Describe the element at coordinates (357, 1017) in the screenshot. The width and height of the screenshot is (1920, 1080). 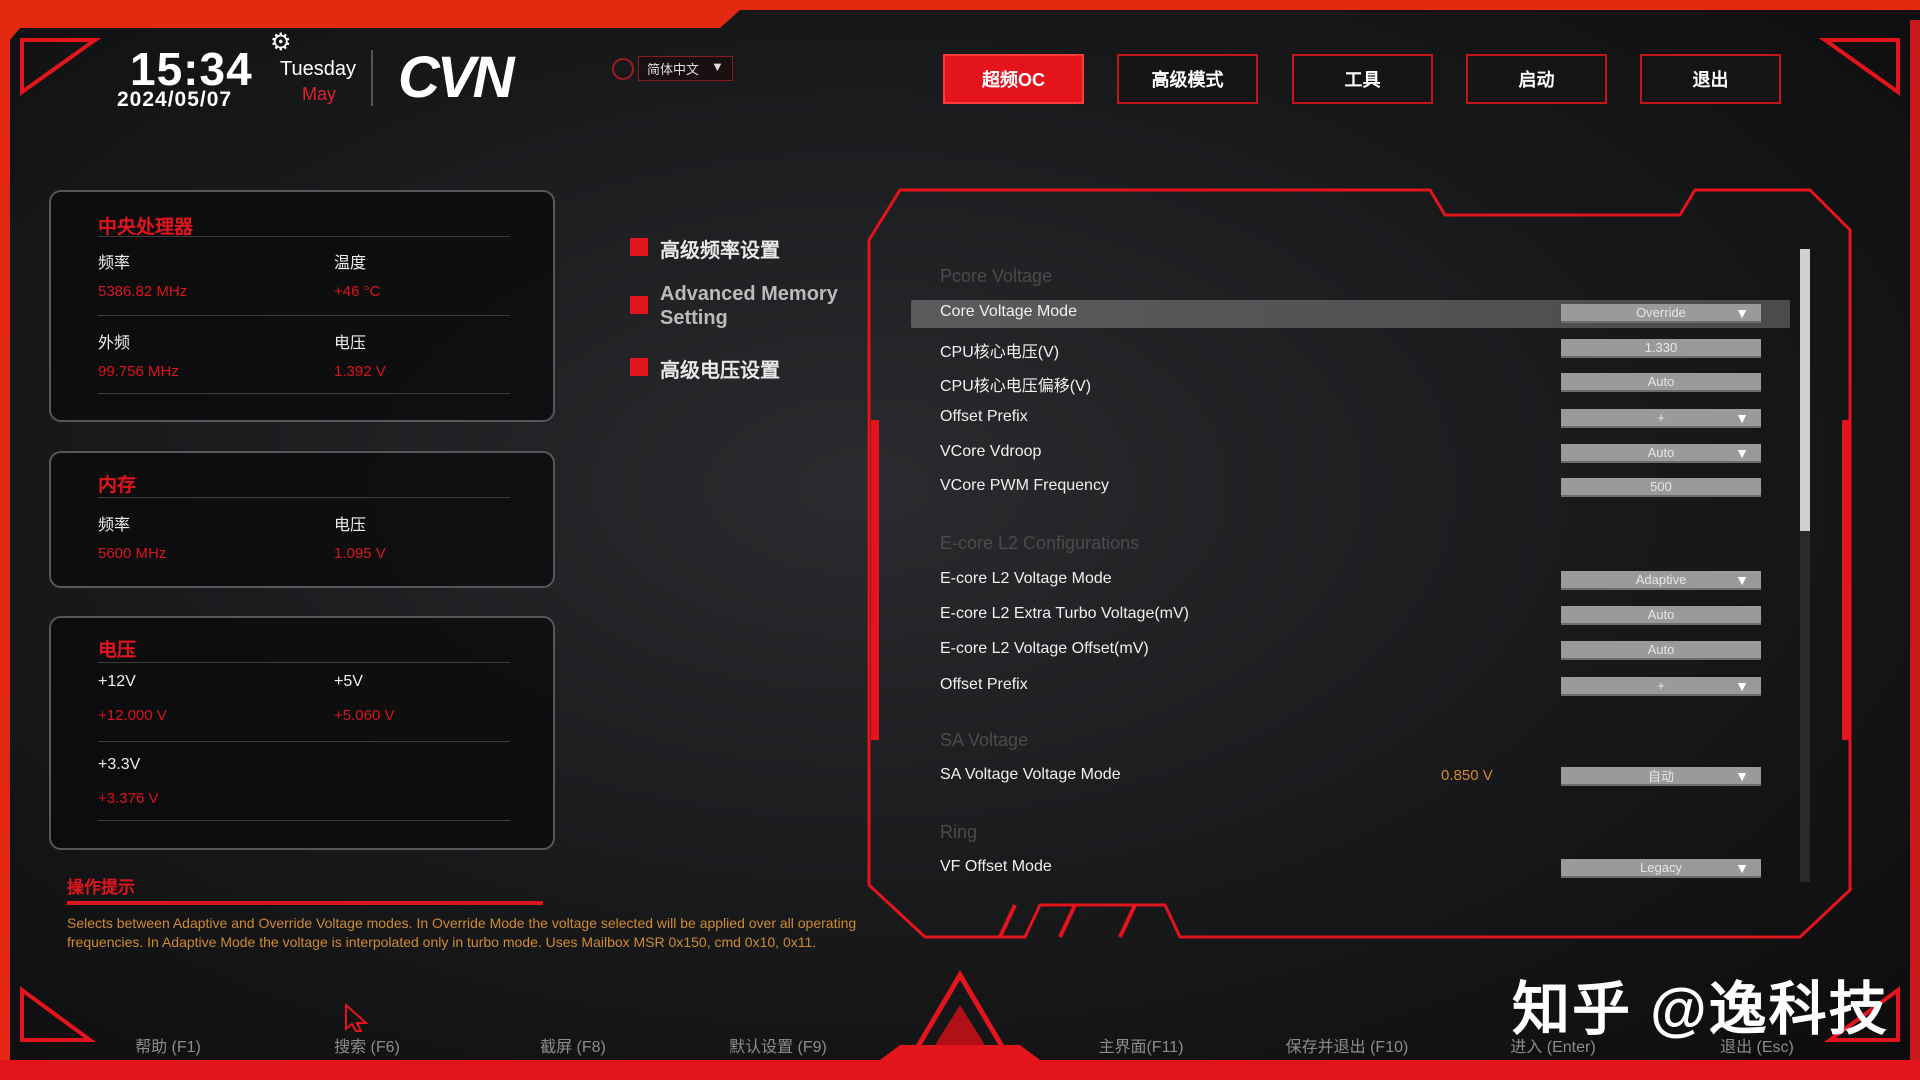
I see `mouse-cursor-icon` at that location.